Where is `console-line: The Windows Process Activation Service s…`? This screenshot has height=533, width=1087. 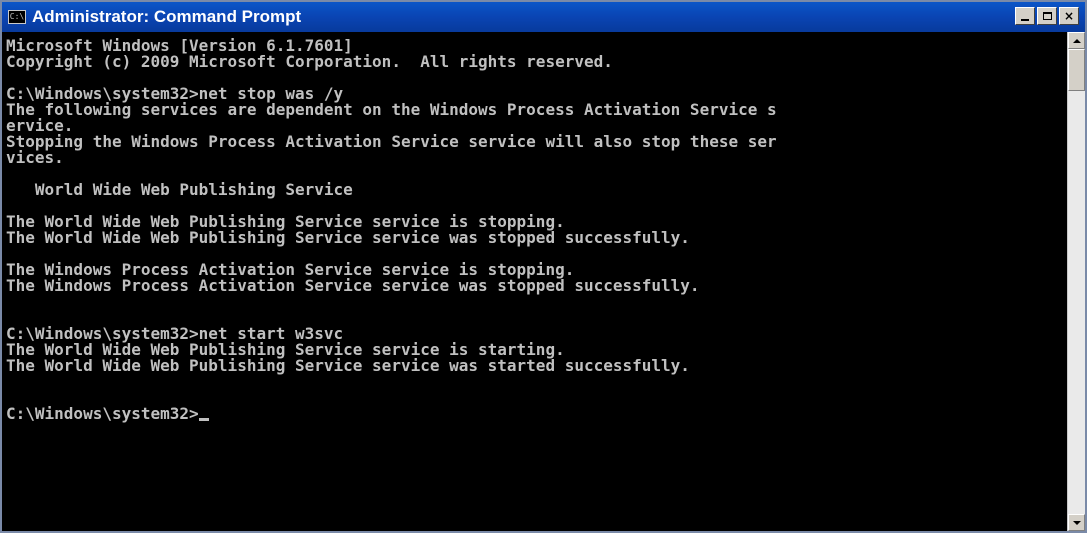
console-line: The Windows Process Activation Service s… is located at coordinates (353, 285).